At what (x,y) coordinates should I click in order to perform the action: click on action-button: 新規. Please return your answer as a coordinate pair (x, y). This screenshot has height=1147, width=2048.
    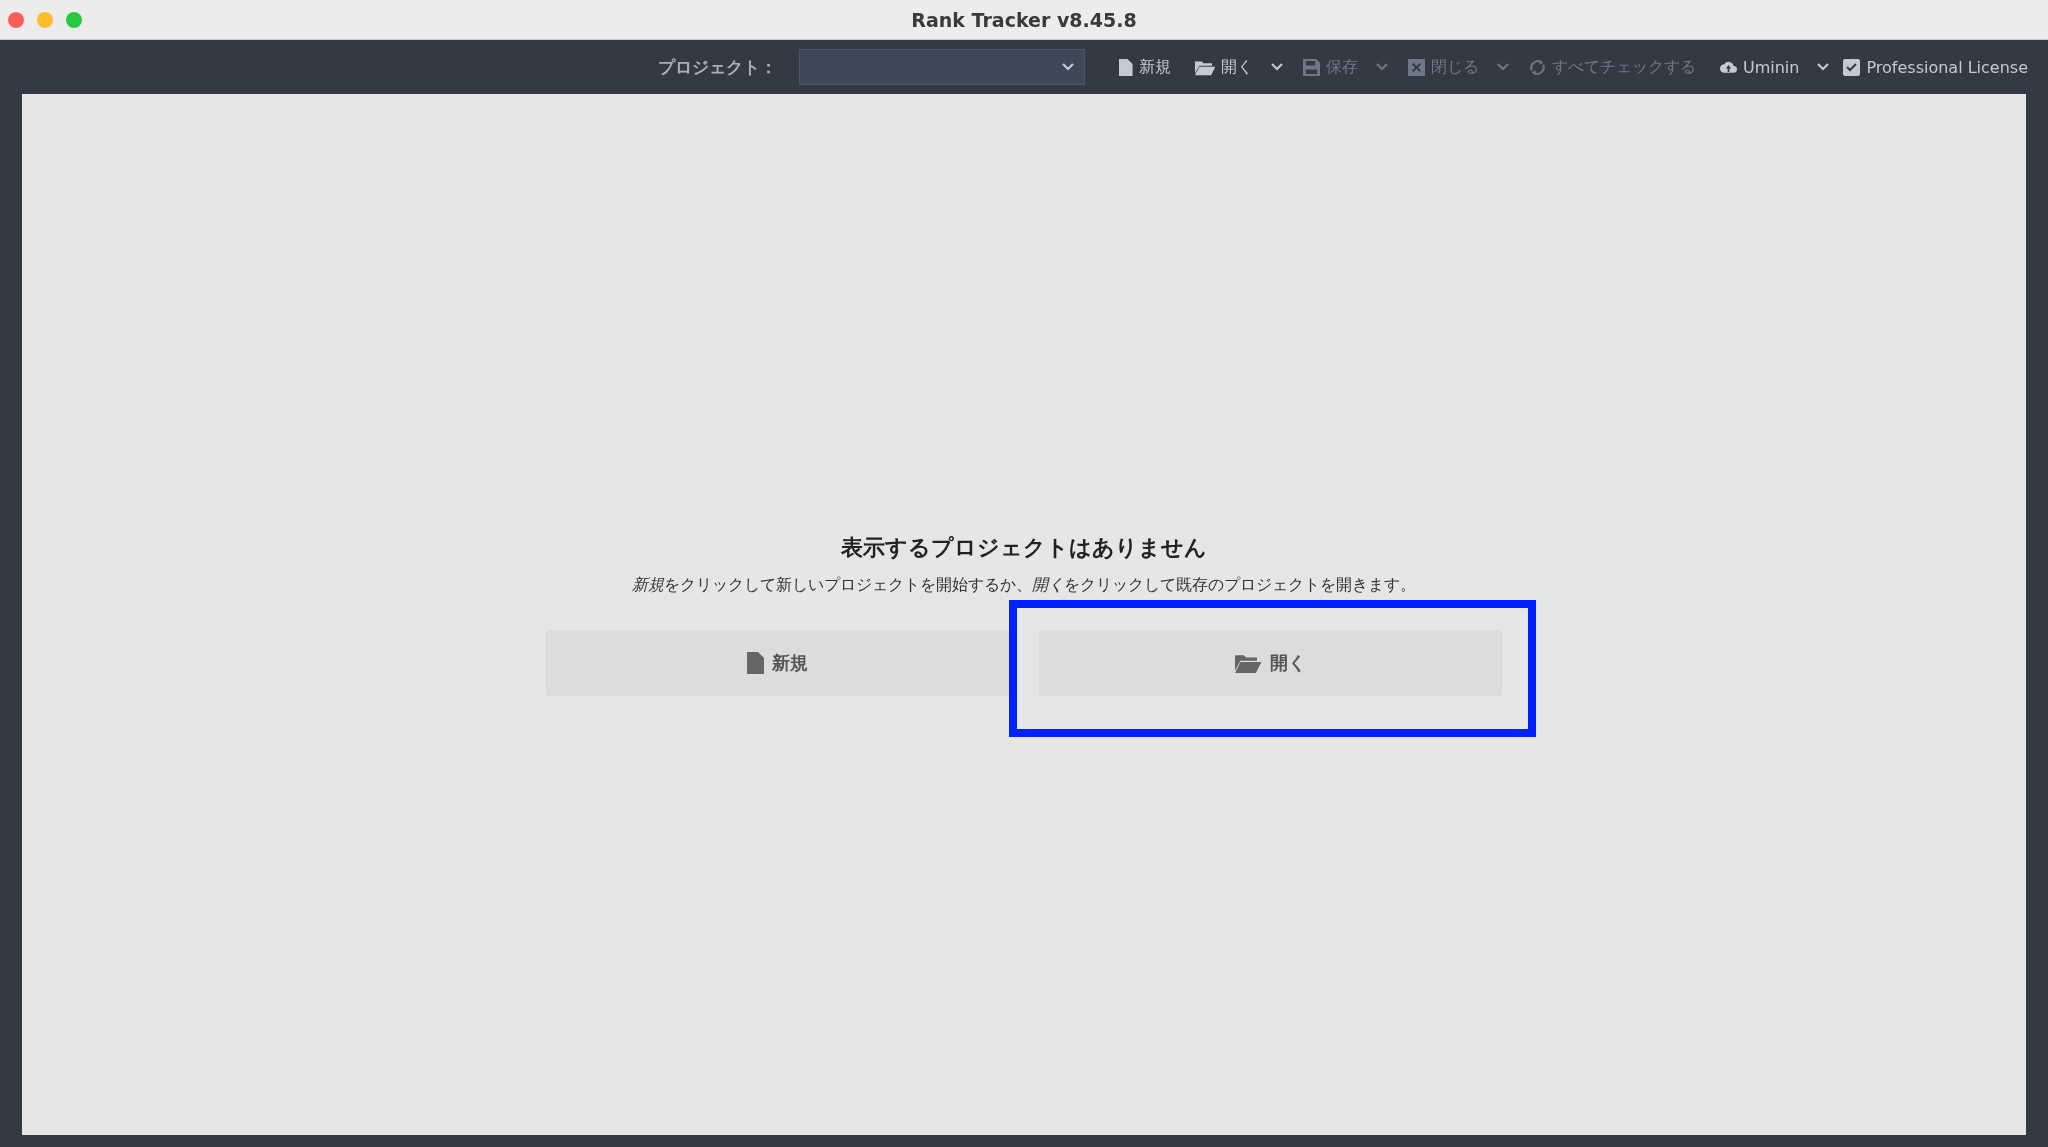
    Looking at the image, I should click on (777, 663).